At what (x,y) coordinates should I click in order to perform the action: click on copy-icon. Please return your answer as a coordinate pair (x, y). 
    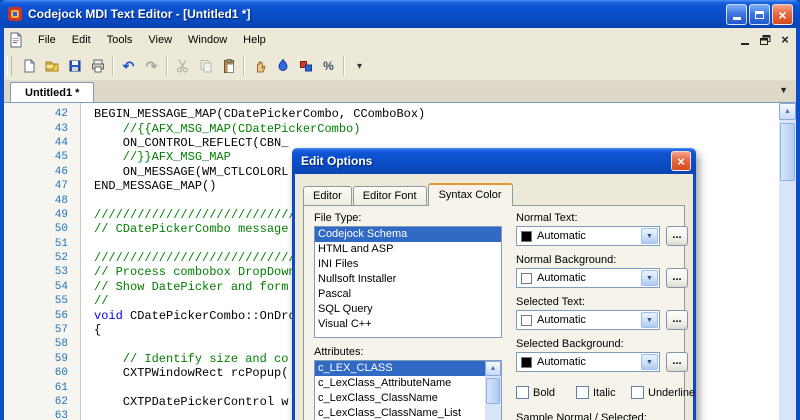
    Looking at the image, I should click on (205, 66).